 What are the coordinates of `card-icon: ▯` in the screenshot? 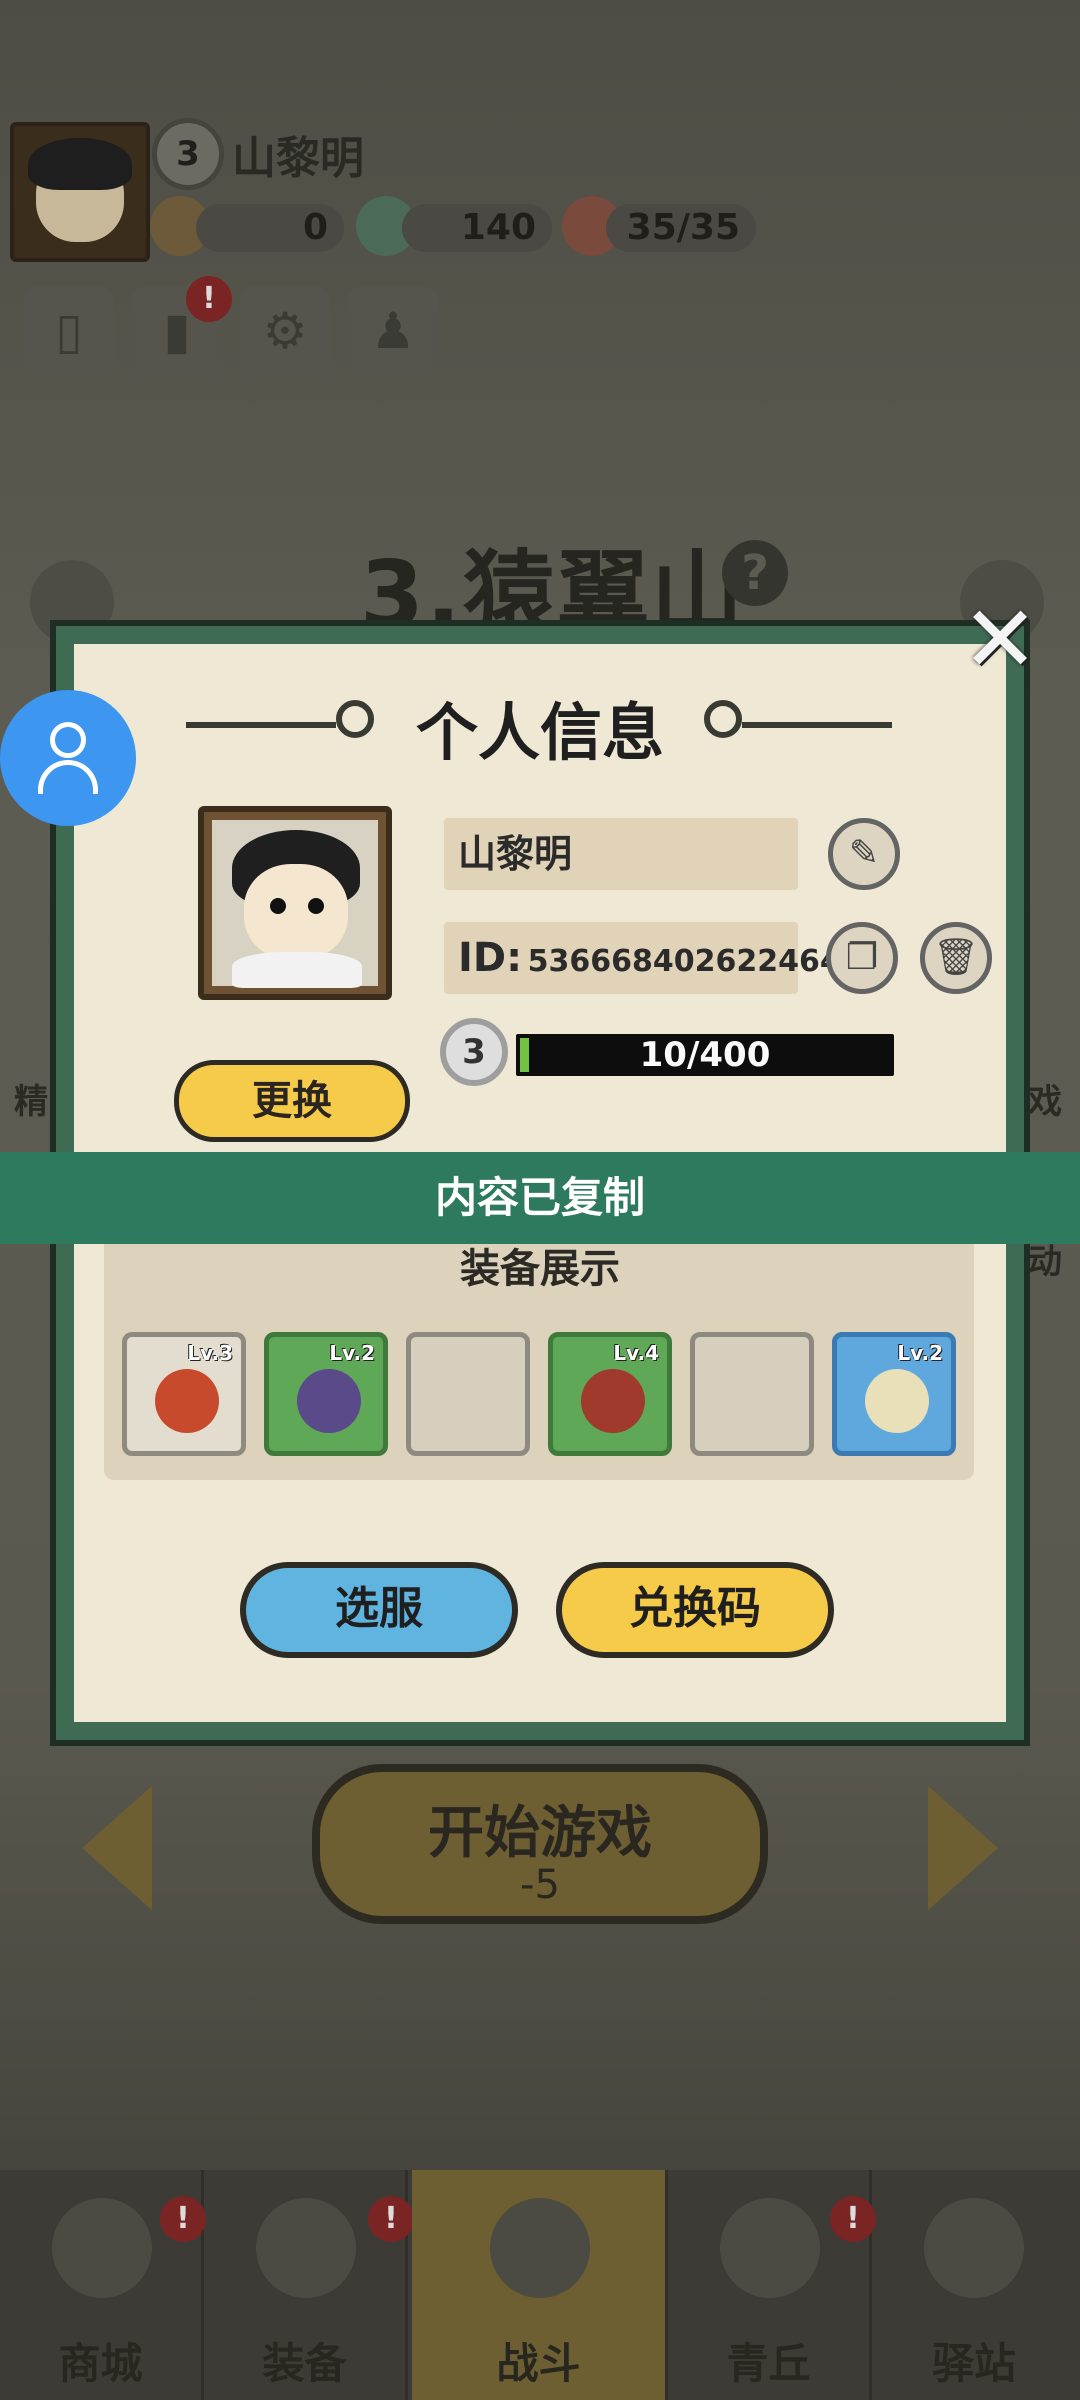 It's located at (69, 331).